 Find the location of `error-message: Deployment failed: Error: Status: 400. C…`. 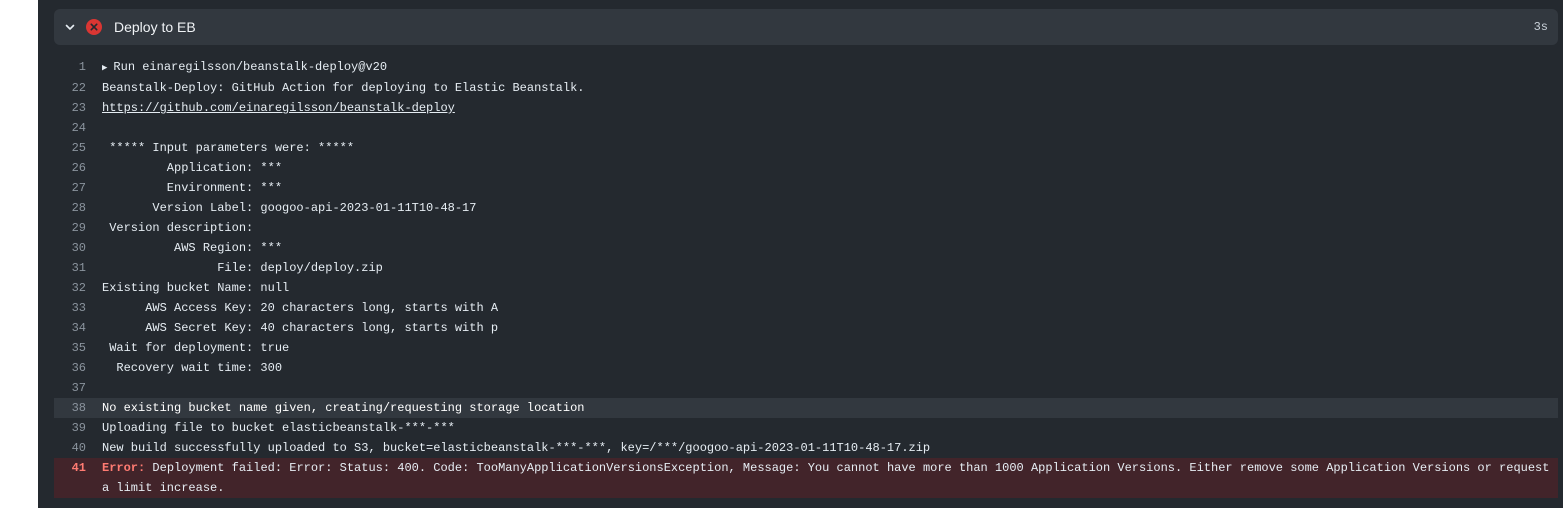

error-message: Deployment failed: Error: Status: 400. C… is located at coordinates (829, 478).